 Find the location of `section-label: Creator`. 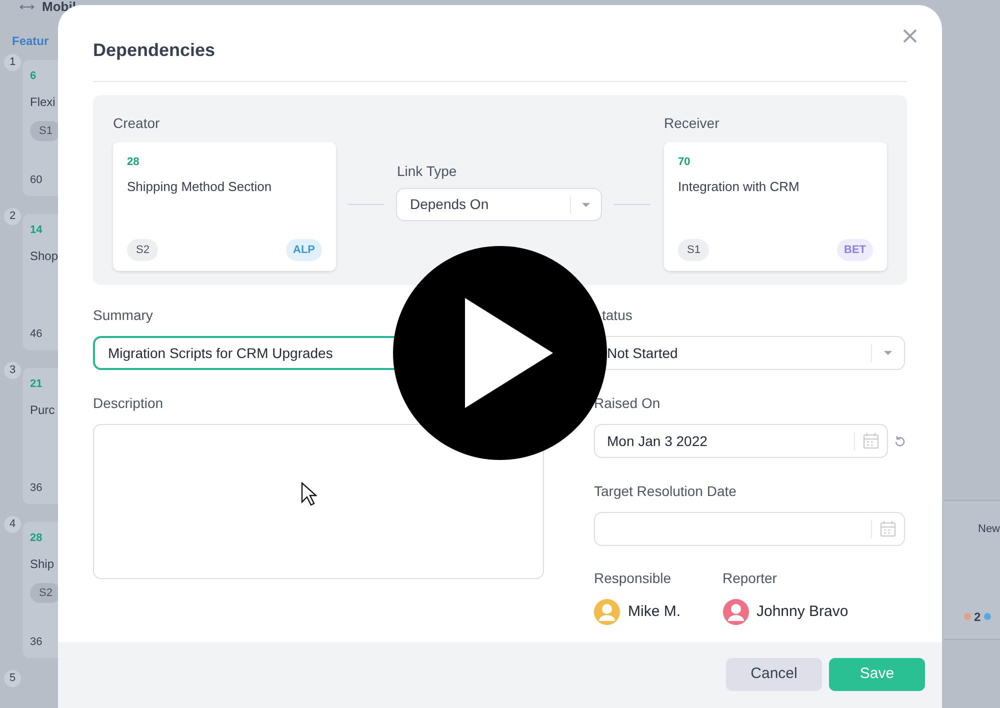

section-label: Creator is located at coordinates (137, 123).